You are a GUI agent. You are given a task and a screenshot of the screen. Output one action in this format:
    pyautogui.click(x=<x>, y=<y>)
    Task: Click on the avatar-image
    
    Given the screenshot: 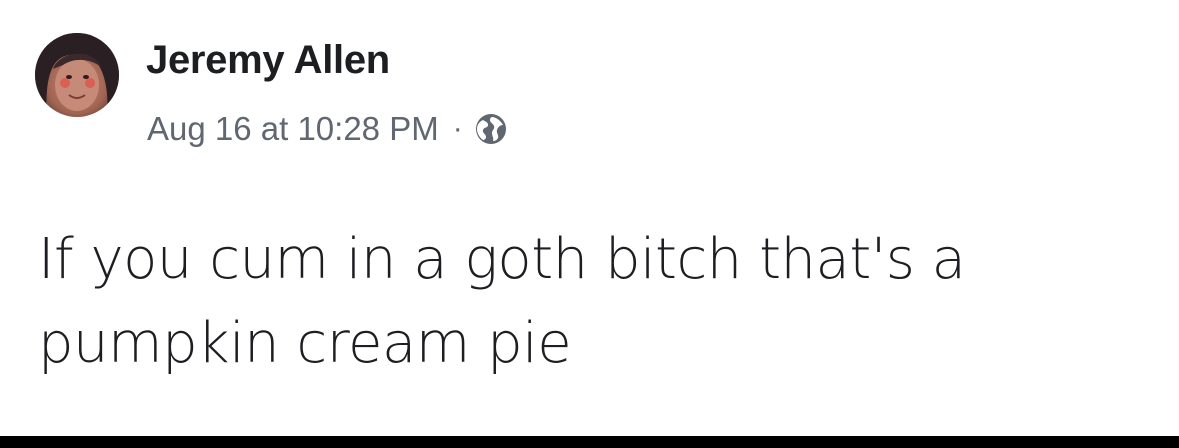 What is the action you would take?
    pyautogui.click(x=77, y=75)
    